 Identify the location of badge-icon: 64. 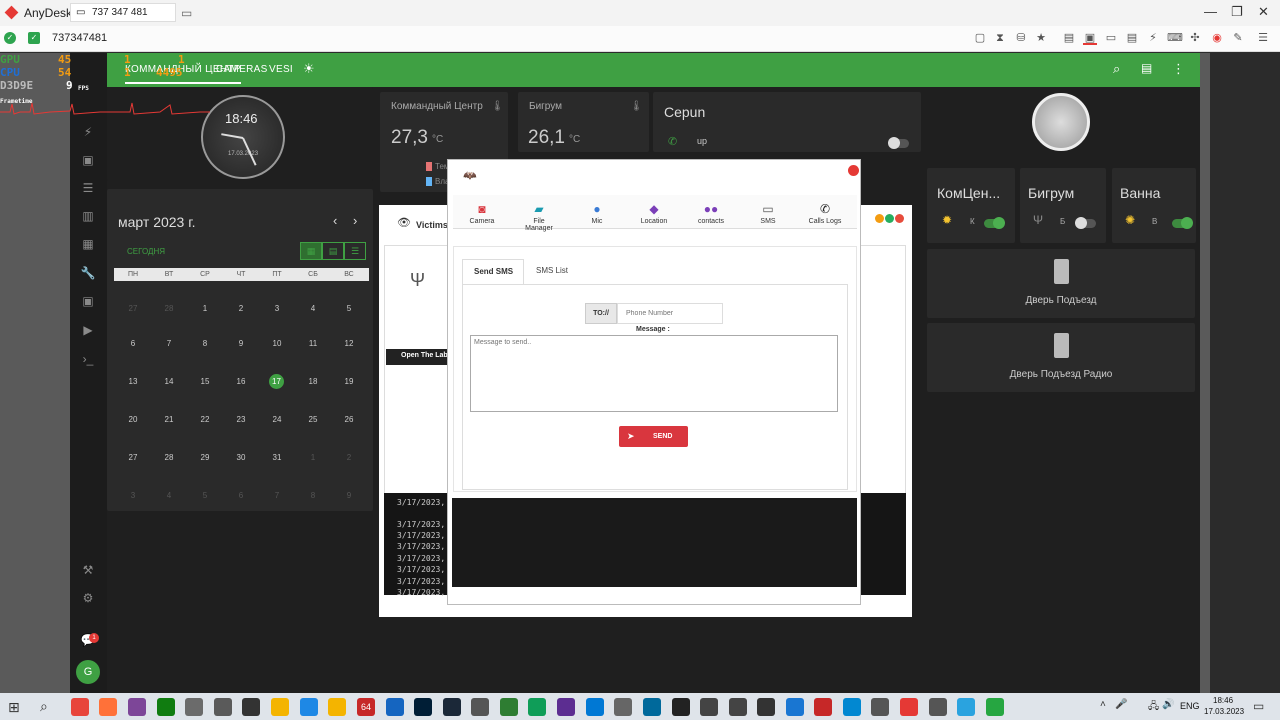
(366, 707).